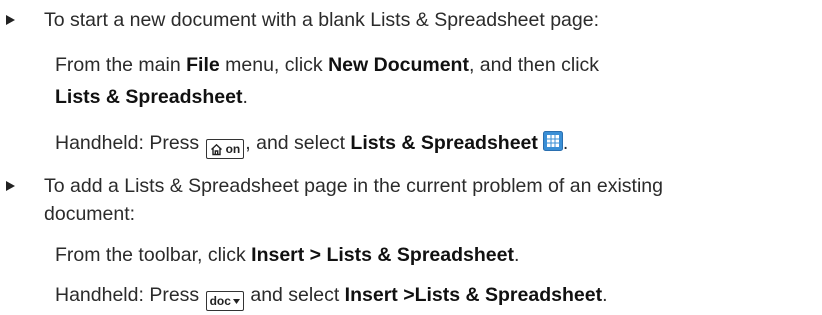 Image resolution: width=822 pixels, height=315 pixels. Describe the element at coordinates (203, 65) in the screenshot. I see `file-menu-label: File` at that location.